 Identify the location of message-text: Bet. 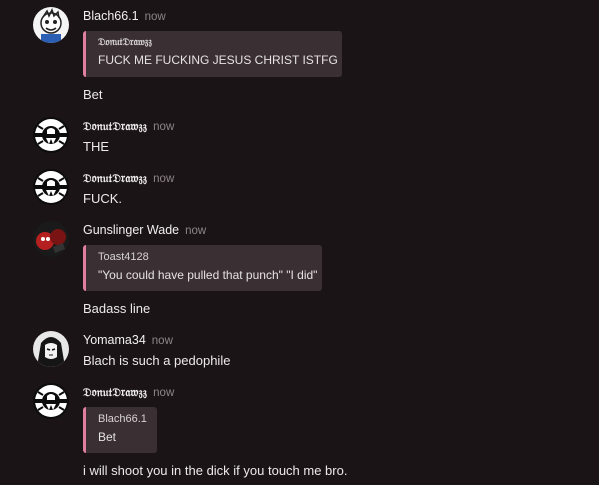
(93, 94).